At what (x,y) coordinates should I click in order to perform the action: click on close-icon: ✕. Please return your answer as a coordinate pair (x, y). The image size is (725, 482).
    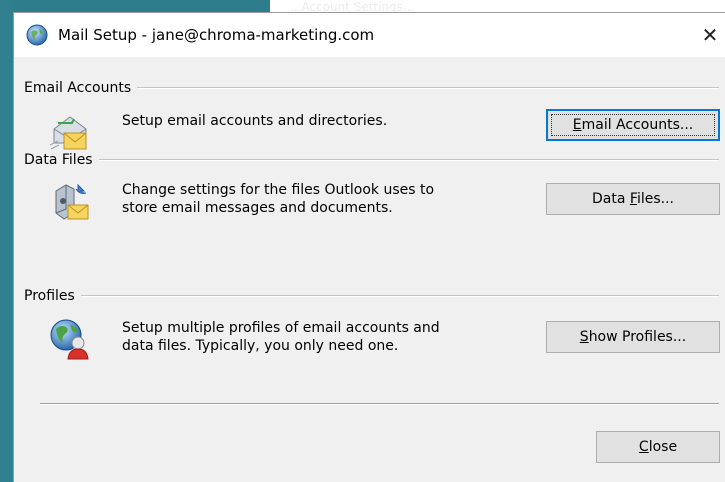
    Looking at the image, I should click on (710, 35).